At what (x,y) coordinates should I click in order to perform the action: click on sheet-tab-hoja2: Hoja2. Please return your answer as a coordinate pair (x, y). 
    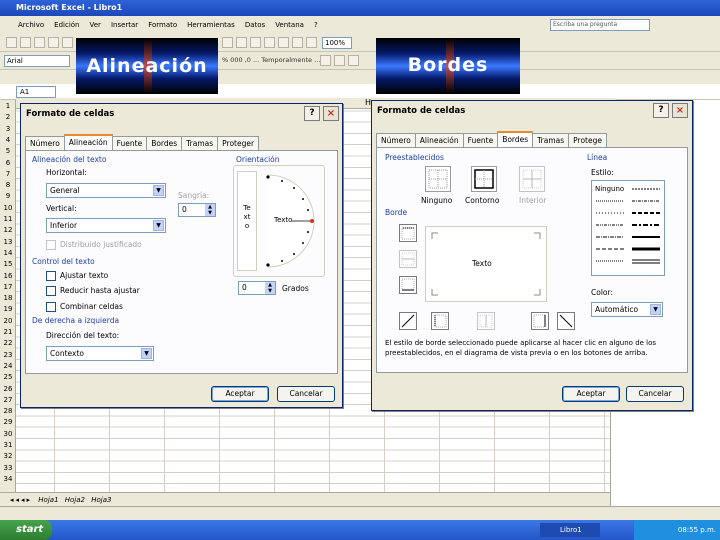
    Looking at the image, I should click on (75, 500).